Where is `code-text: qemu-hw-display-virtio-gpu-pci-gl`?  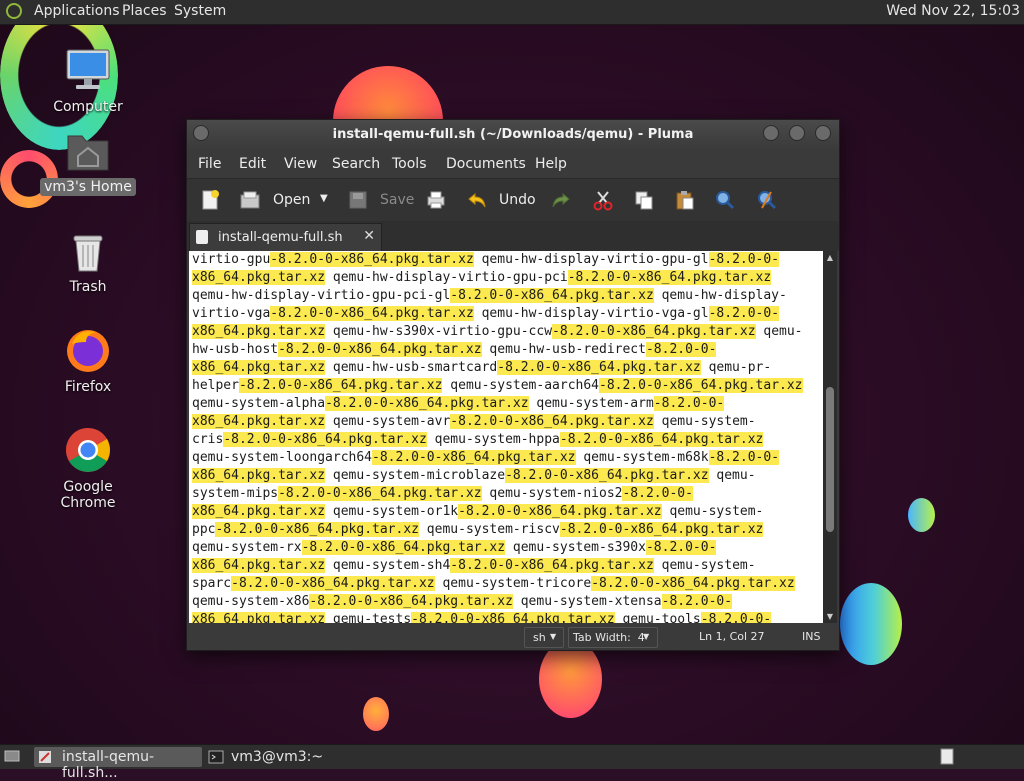
code-text: qemu-hw-display-virtio-gpu-pci-gl is located at coordinates (321, 295).